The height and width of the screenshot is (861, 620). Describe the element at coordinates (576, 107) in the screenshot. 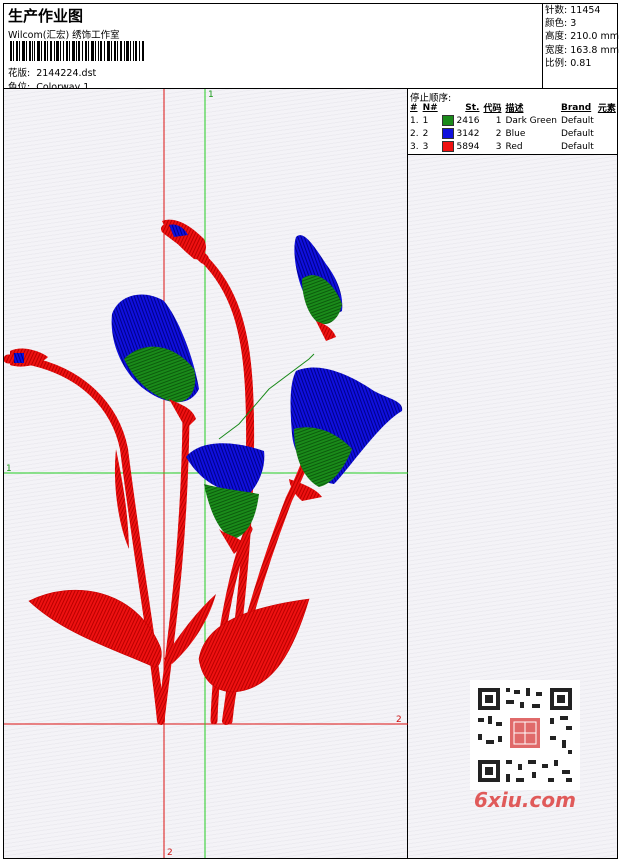

I see `col-brand: Brand` at that location.